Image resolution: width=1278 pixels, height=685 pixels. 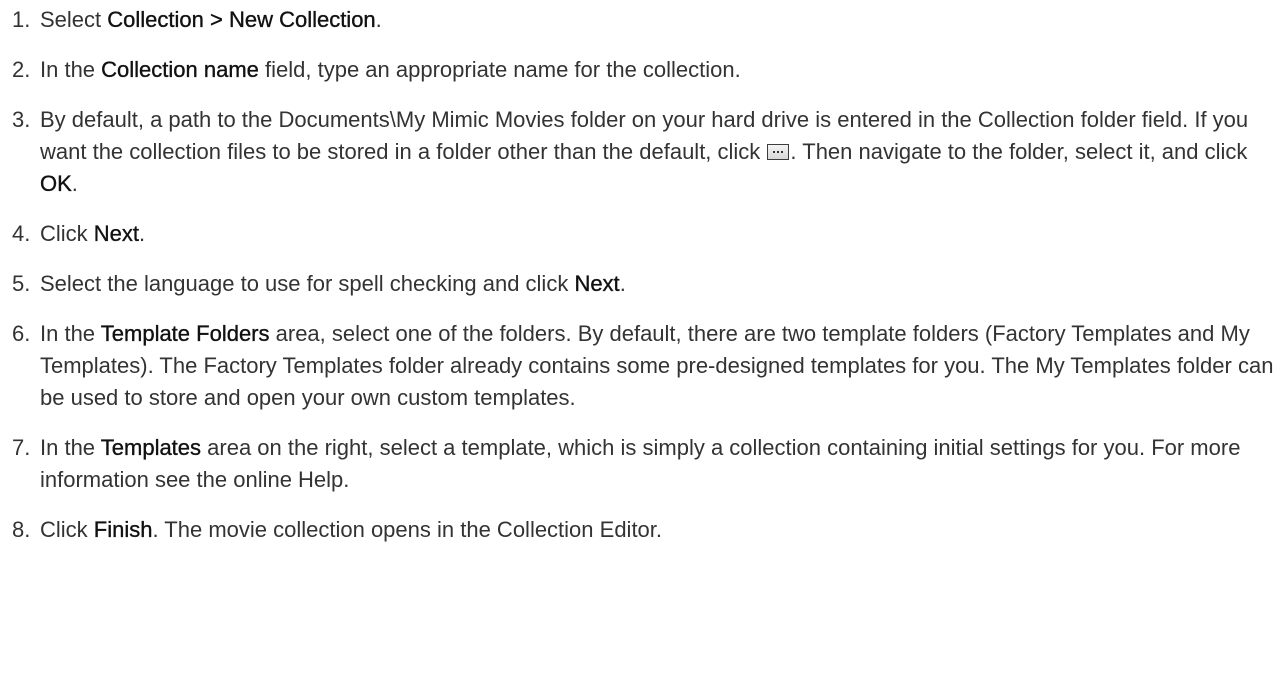 I want to click on step-text: Select Collection > New Collection., so click(x=211, y=19).